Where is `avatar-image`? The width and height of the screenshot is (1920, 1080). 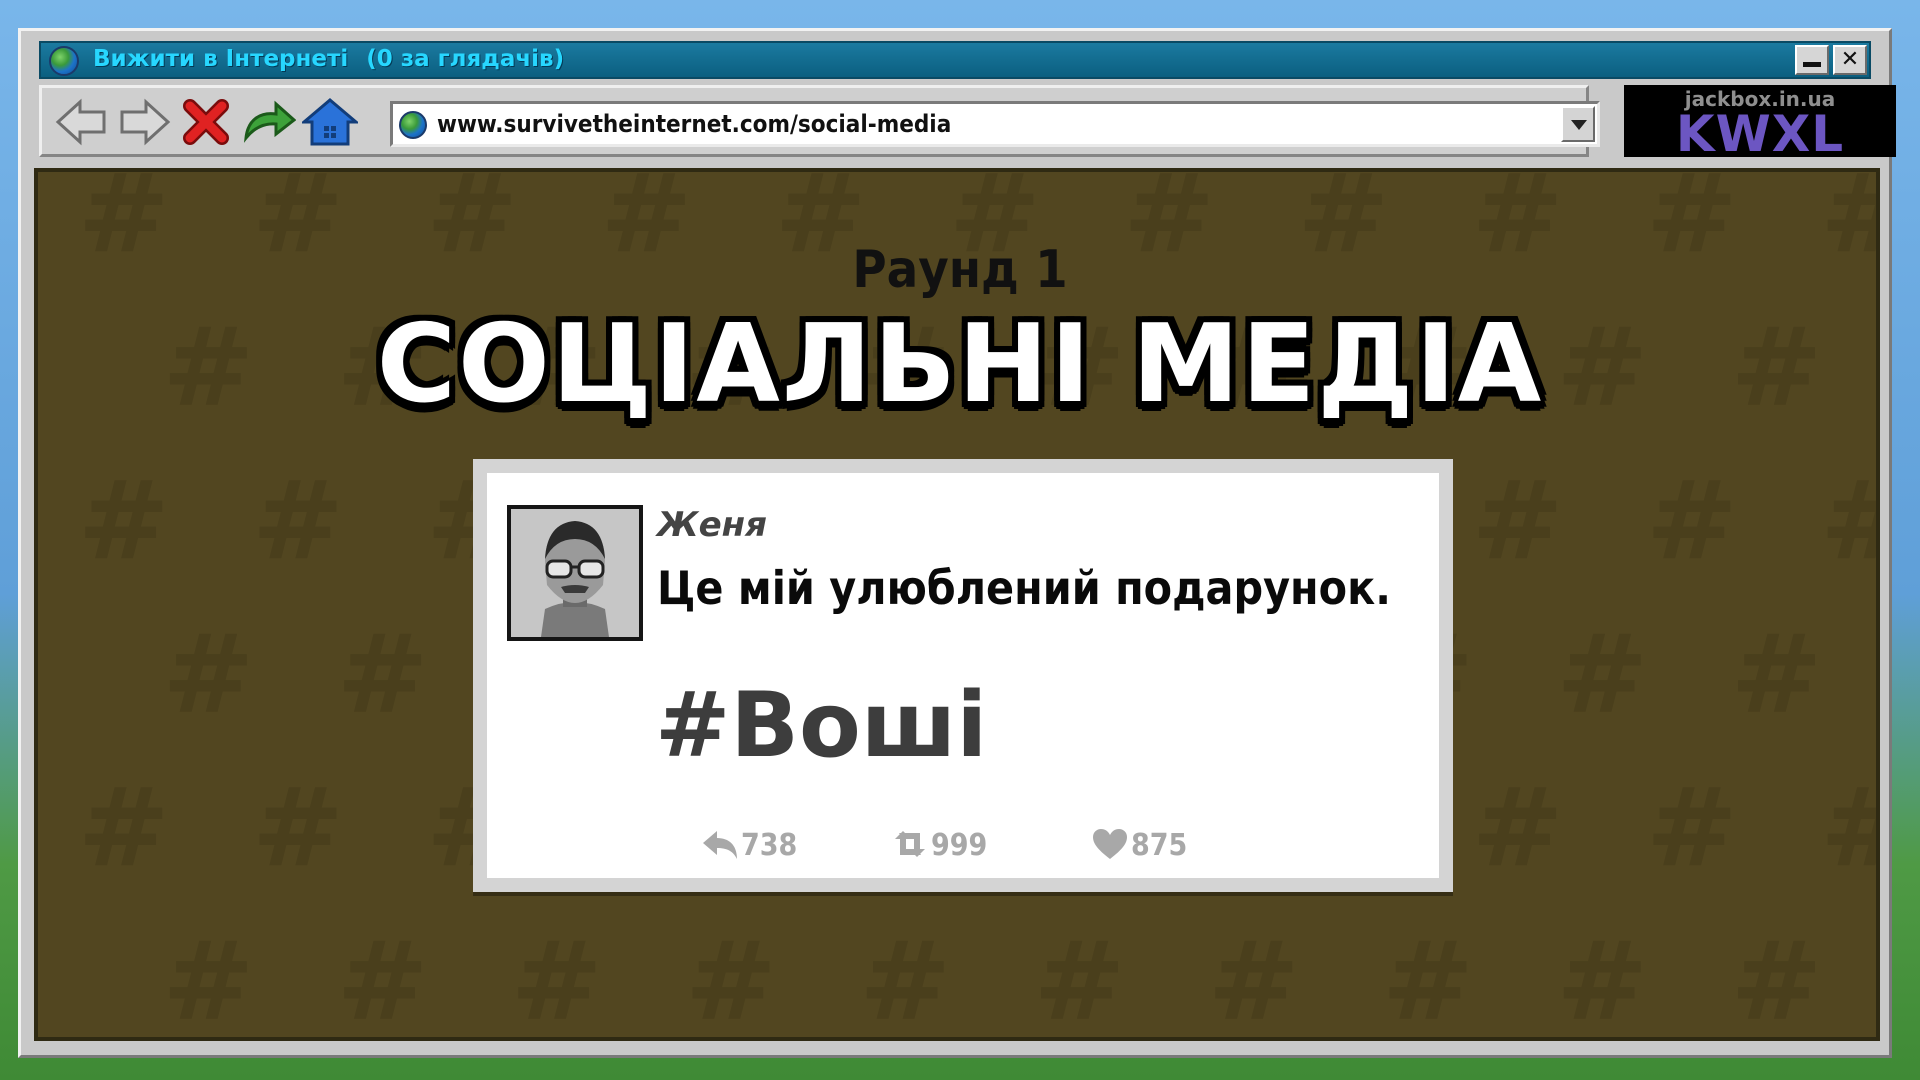 avatar-image is located at coordinates (575, 573).